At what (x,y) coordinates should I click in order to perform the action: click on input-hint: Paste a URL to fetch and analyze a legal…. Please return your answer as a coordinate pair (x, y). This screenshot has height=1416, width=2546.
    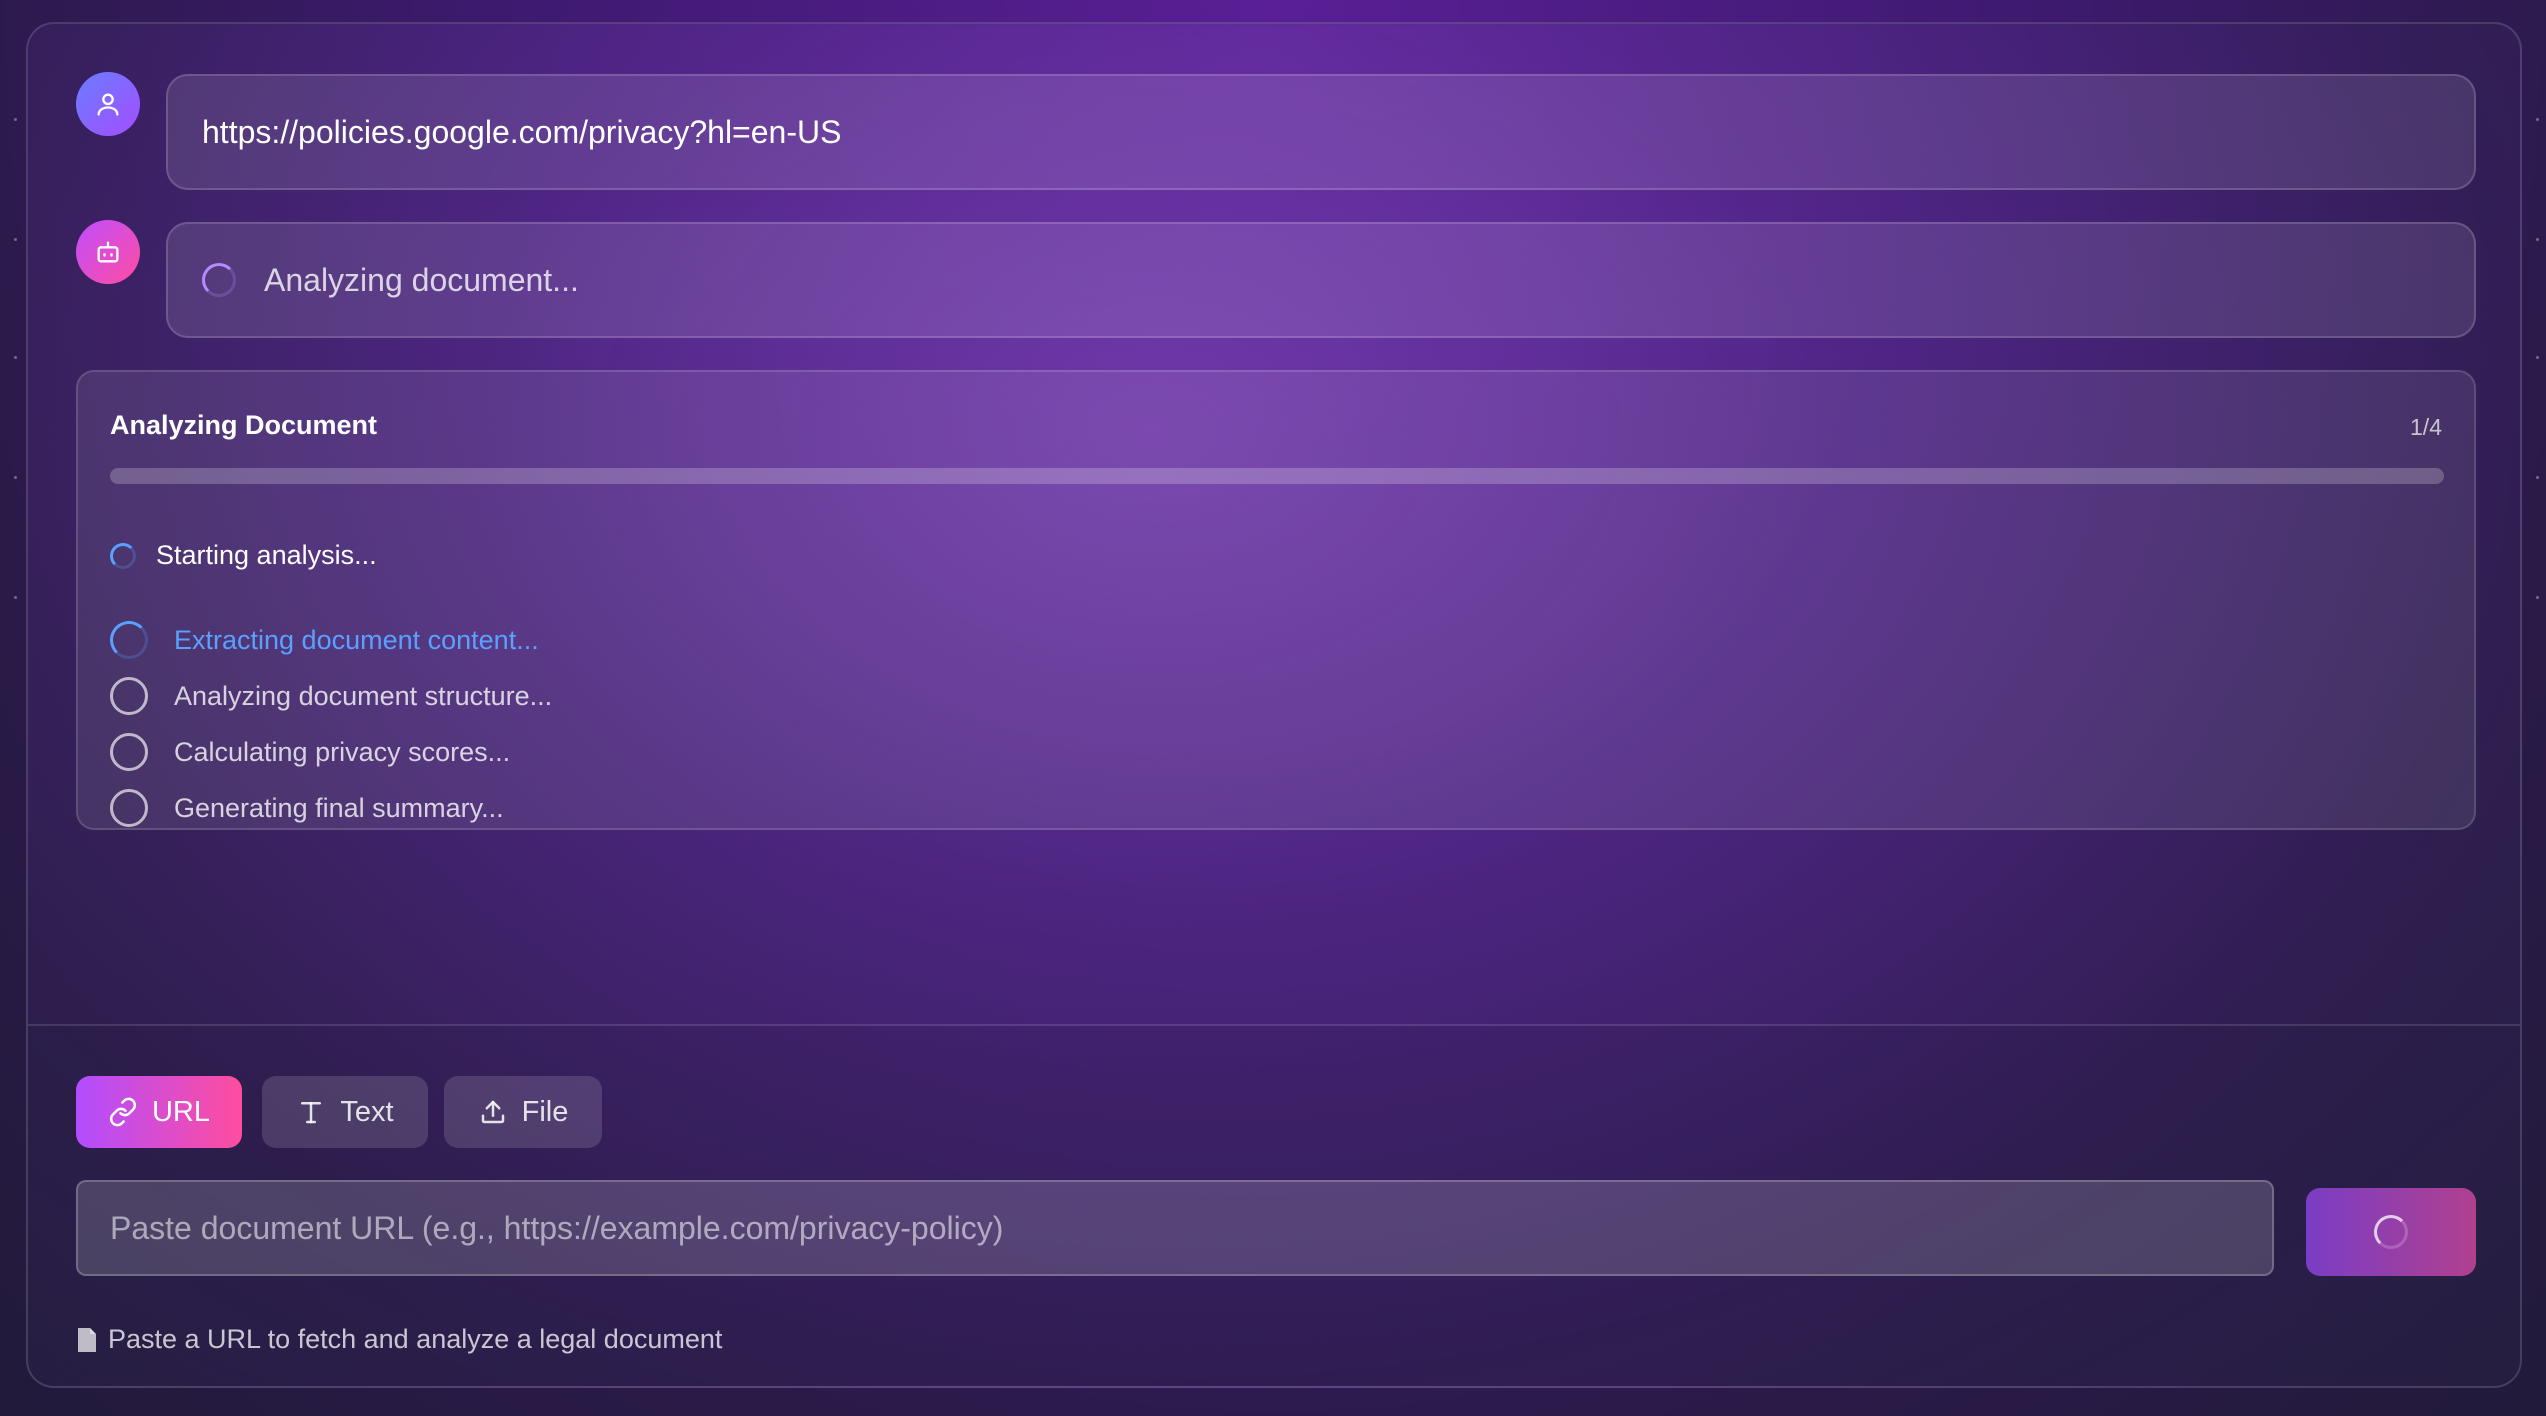
    Looking at the image, I should click on (399, 1339).